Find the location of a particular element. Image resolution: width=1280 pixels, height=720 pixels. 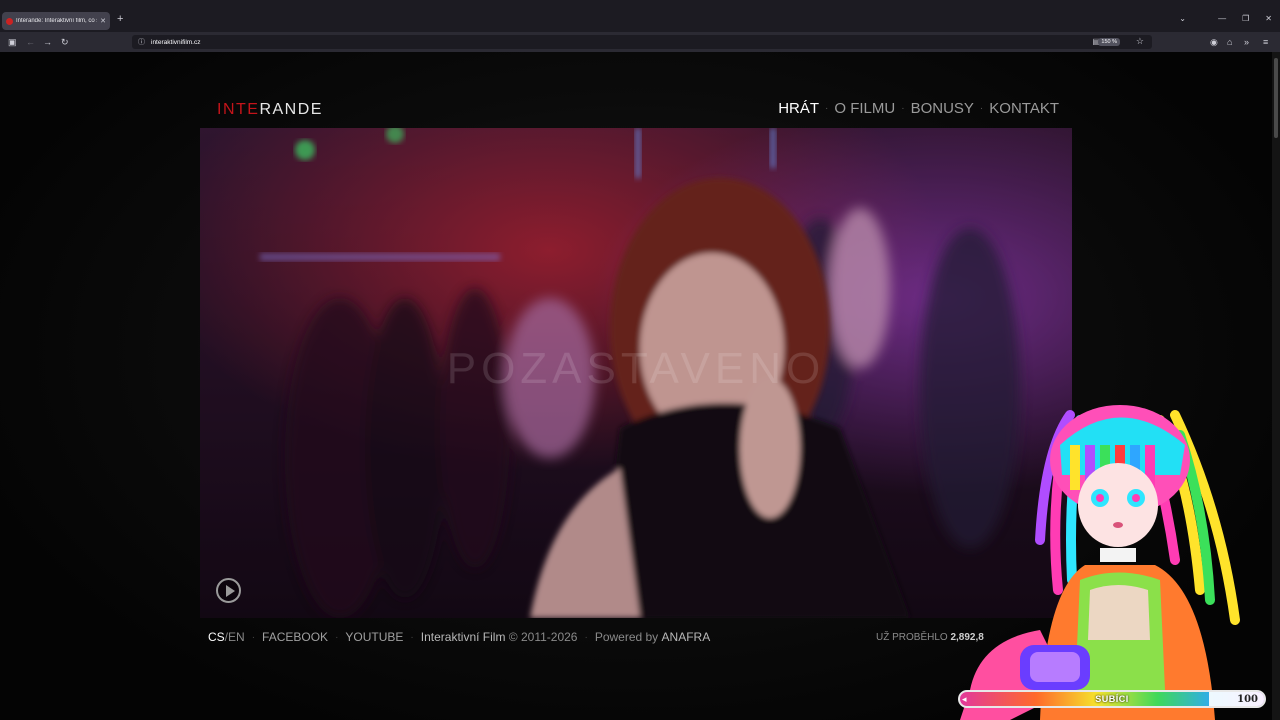

list-tabs-icon: ⌄ is located at coordinates (1182, 18).